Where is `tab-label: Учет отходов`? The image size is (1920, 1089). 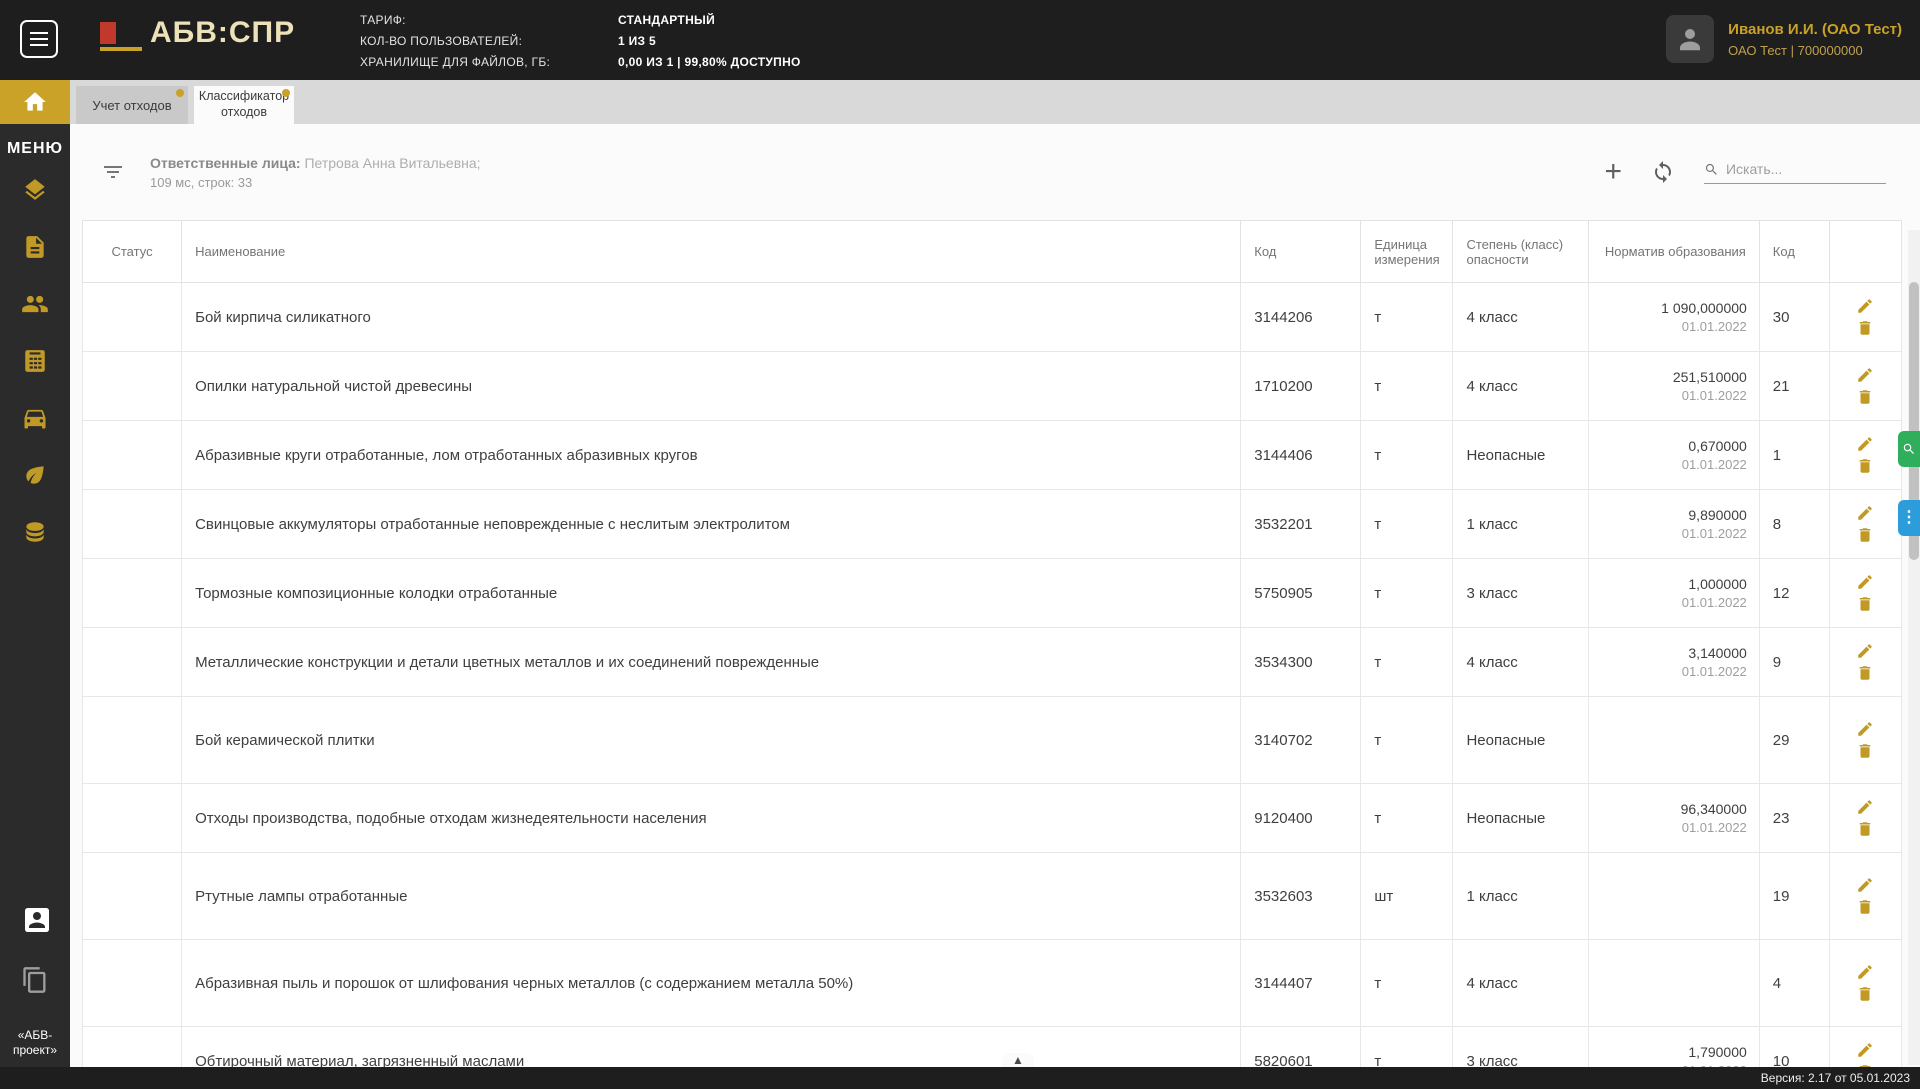 tab-label: Учет отходов is located at coordinates (132, 105).